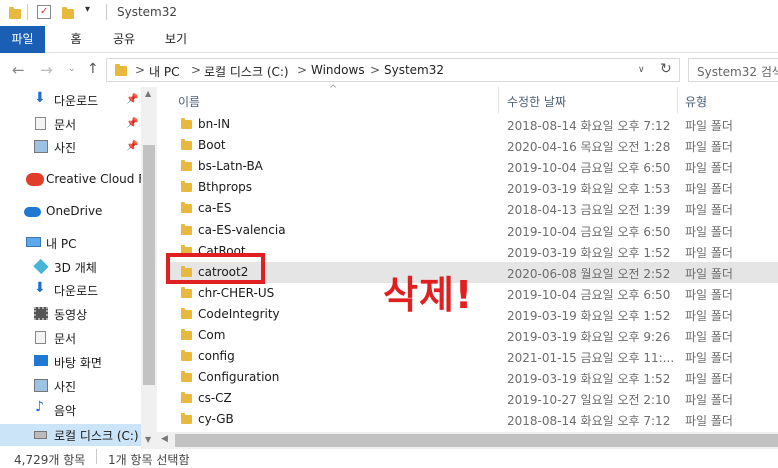 The width and height of the screenshot is (778, 468). What do you see at coordinates (65, 411) in the screenshot?
I see `sidebar-item-label: 음악` at bounding box center [65, 411].